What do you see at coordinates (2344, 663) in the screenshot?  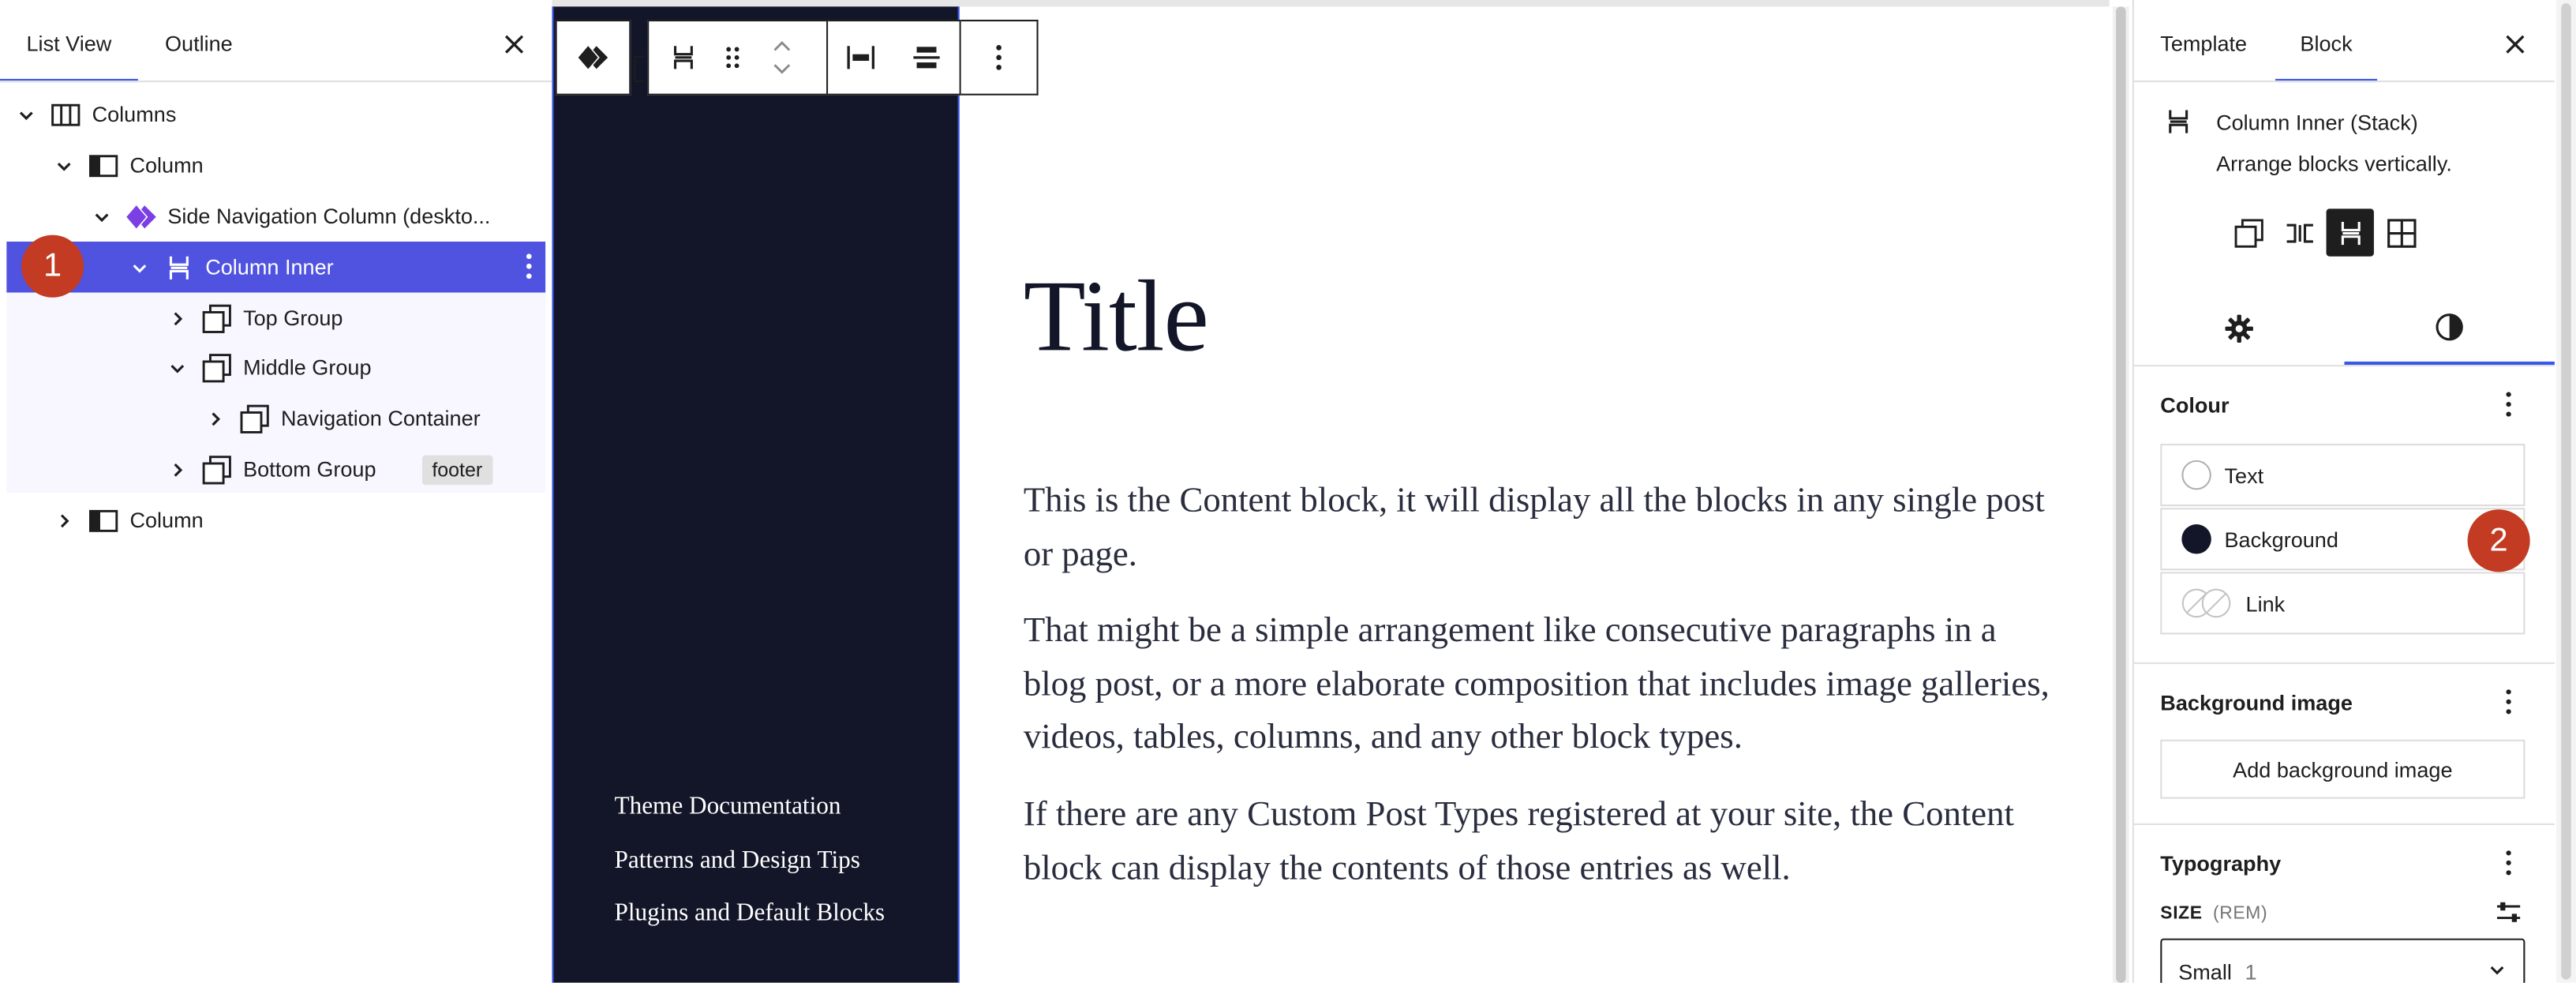 I see `section-divider` at bounding box center [2344, 663].